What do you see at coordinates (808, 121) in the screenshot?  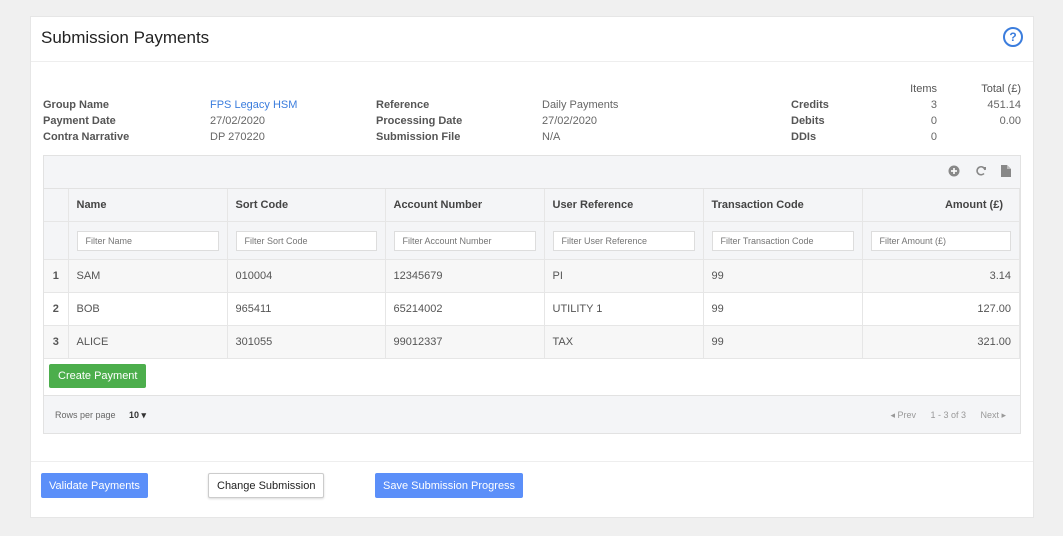 I see `debits-label: Debits` at bounding box center [808, 121].